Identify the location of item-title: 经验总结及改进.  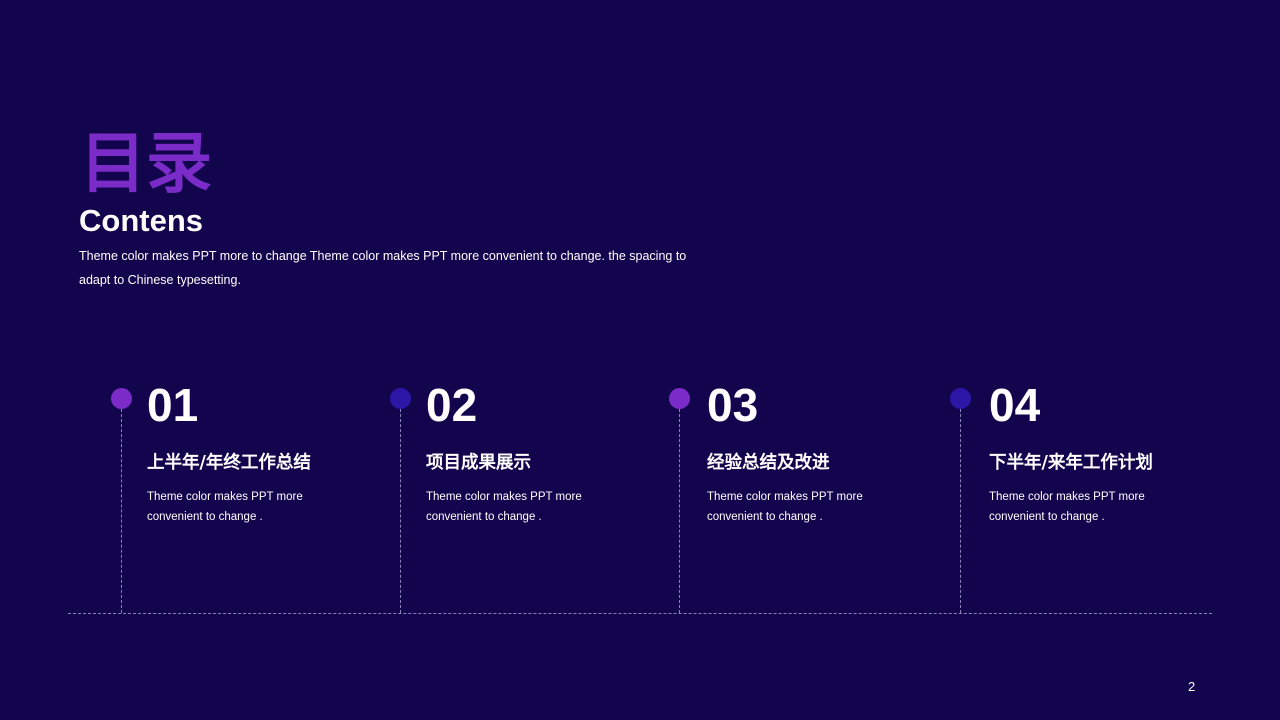
(768, 463).